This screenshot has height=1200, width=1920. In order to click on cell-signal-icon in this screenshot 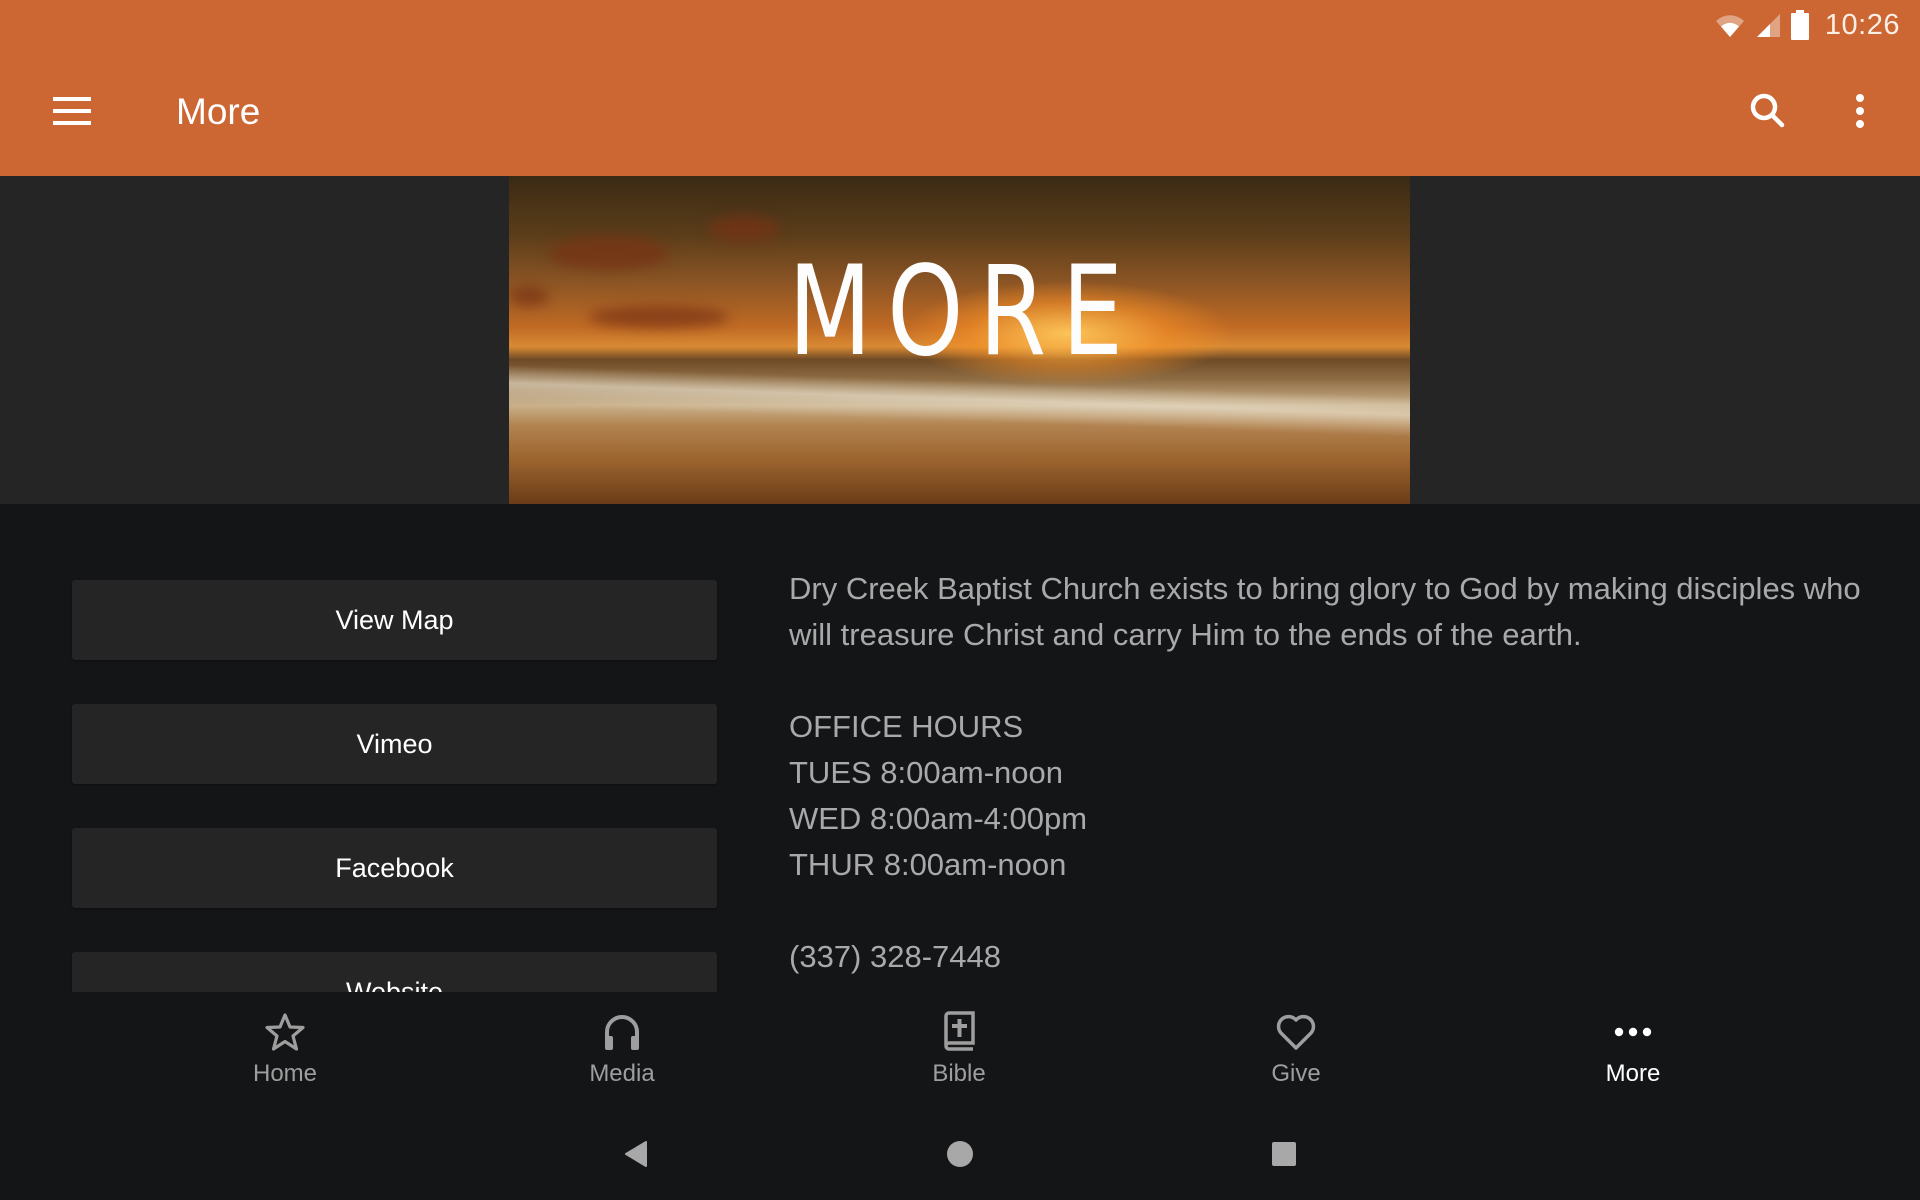, I will do `click(1768, 25)`.